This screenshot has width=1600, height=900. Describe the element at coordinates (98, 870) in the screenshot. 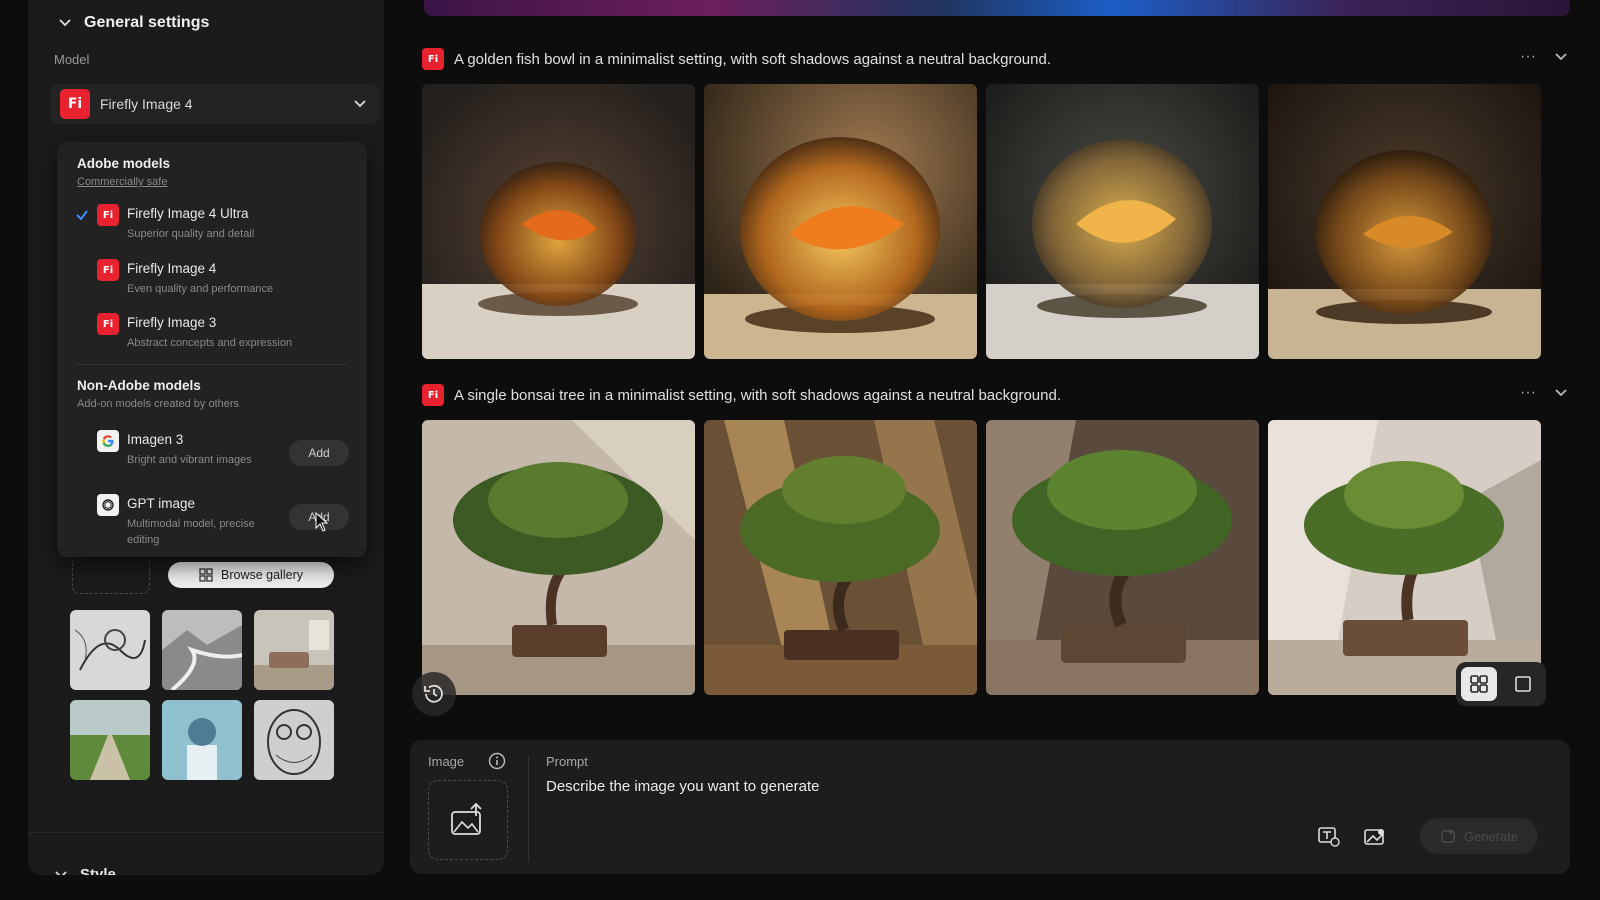

I see `style-section-title: Style` at that location.